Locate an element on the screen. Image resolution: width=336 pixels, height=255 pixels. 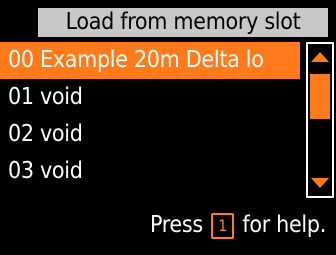
list-item-slot-01: 01 void is located at coordinates (150, 97).